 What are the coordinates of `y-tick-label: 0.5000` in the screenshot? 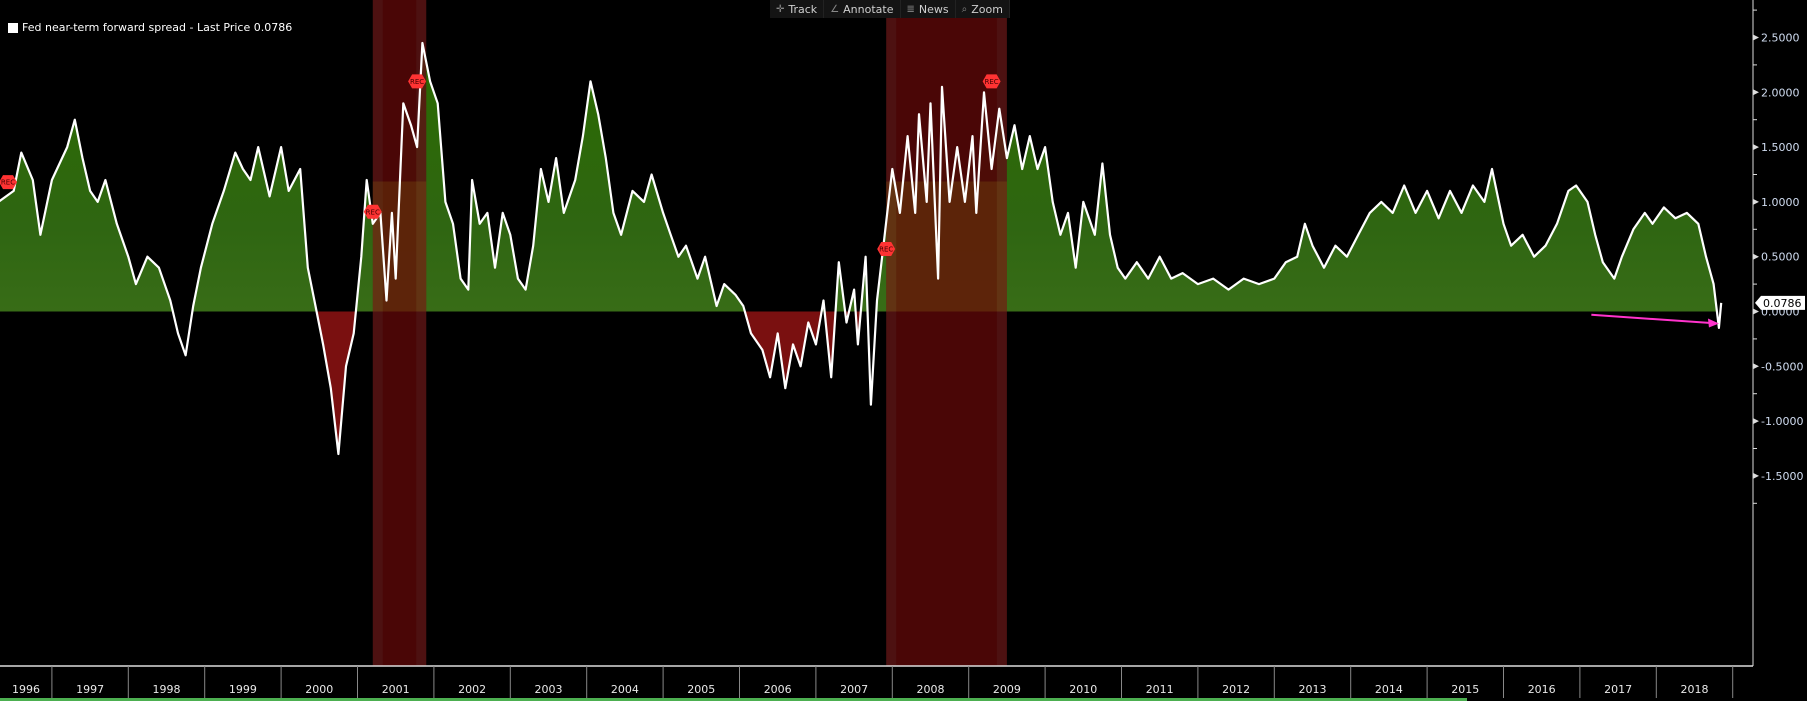 It's located at (1780, 257).